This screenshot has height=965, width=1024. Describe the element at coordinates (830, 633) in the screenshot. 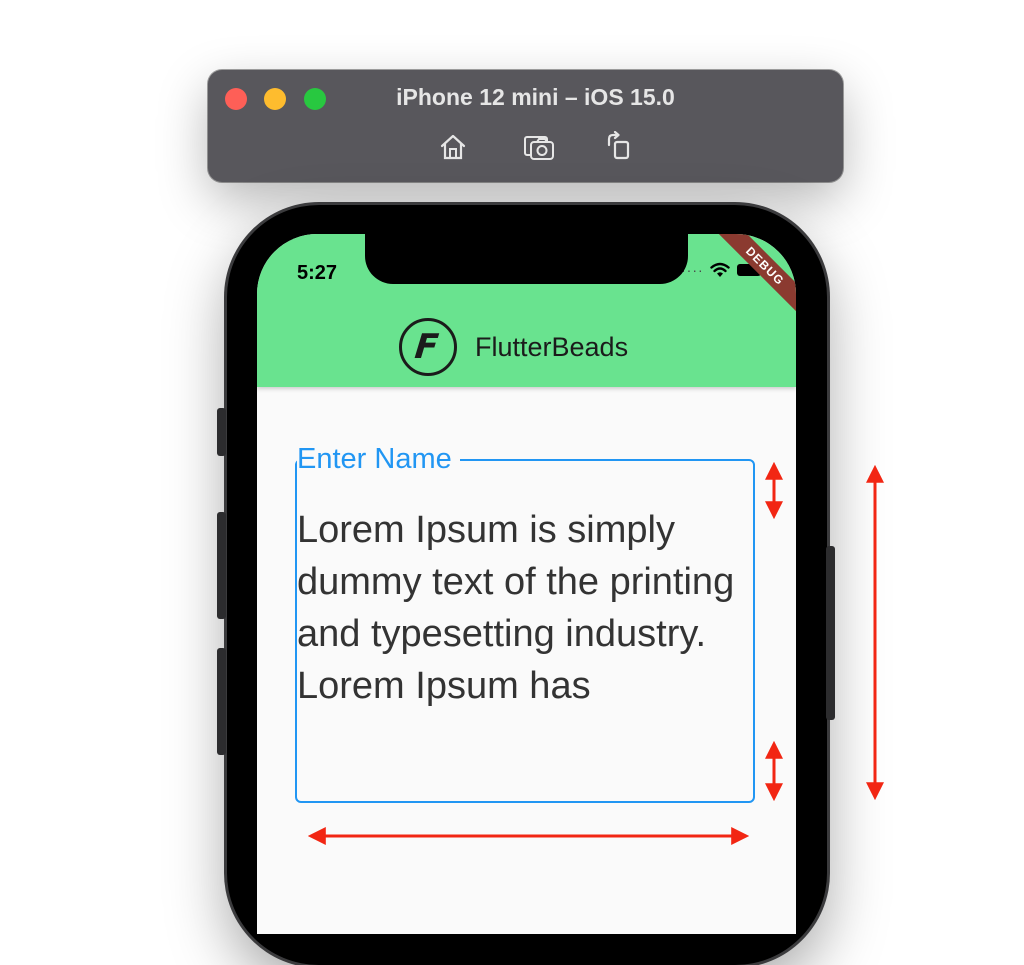

I see `power-button` at that location.